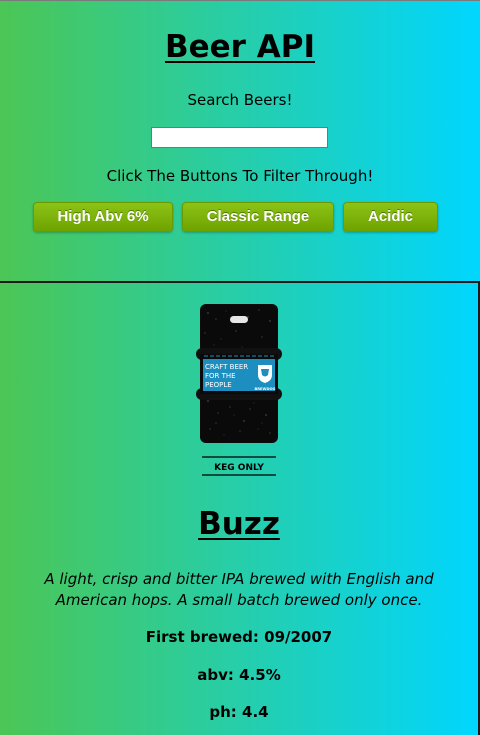 This screenshot has width=480, height=735. Describe the element at coordinates (226, 367) in the screenshot. I see `keg-label-line1: CRAFT BEER` at that location.